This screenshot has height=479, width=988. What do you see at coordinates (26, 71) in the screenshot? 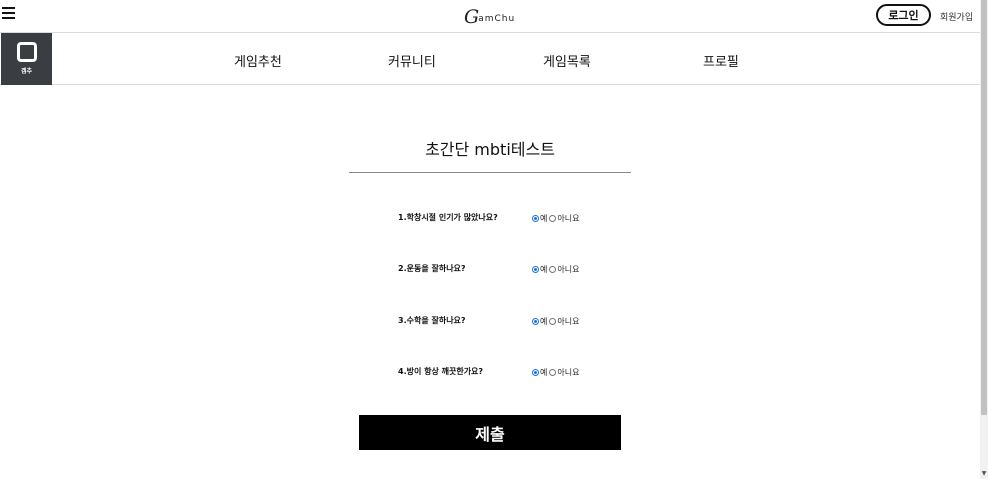
I see `brand-label: 겜추` at bounding box center [26, 71].